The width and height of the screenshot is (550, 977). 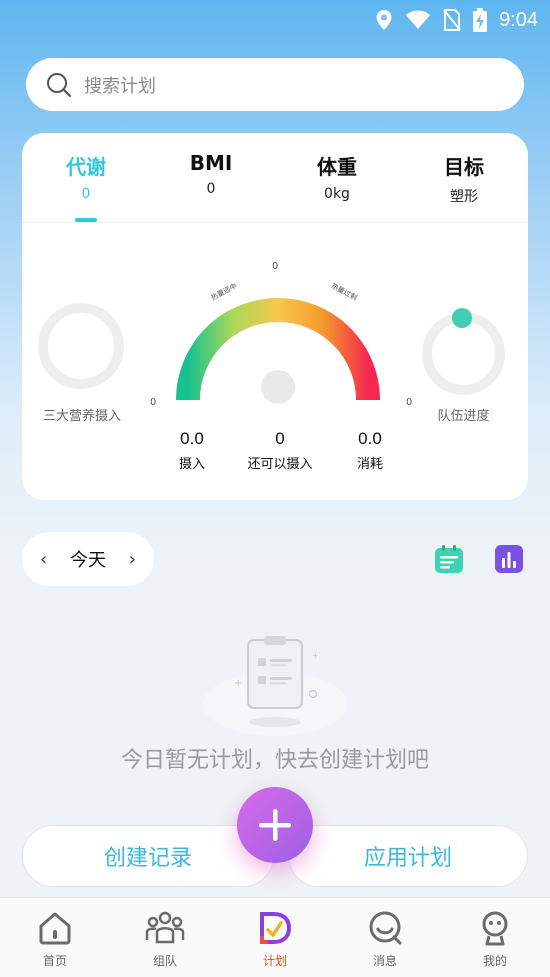 I want to click on tab-label: 体重, so click(x=337, y=167).